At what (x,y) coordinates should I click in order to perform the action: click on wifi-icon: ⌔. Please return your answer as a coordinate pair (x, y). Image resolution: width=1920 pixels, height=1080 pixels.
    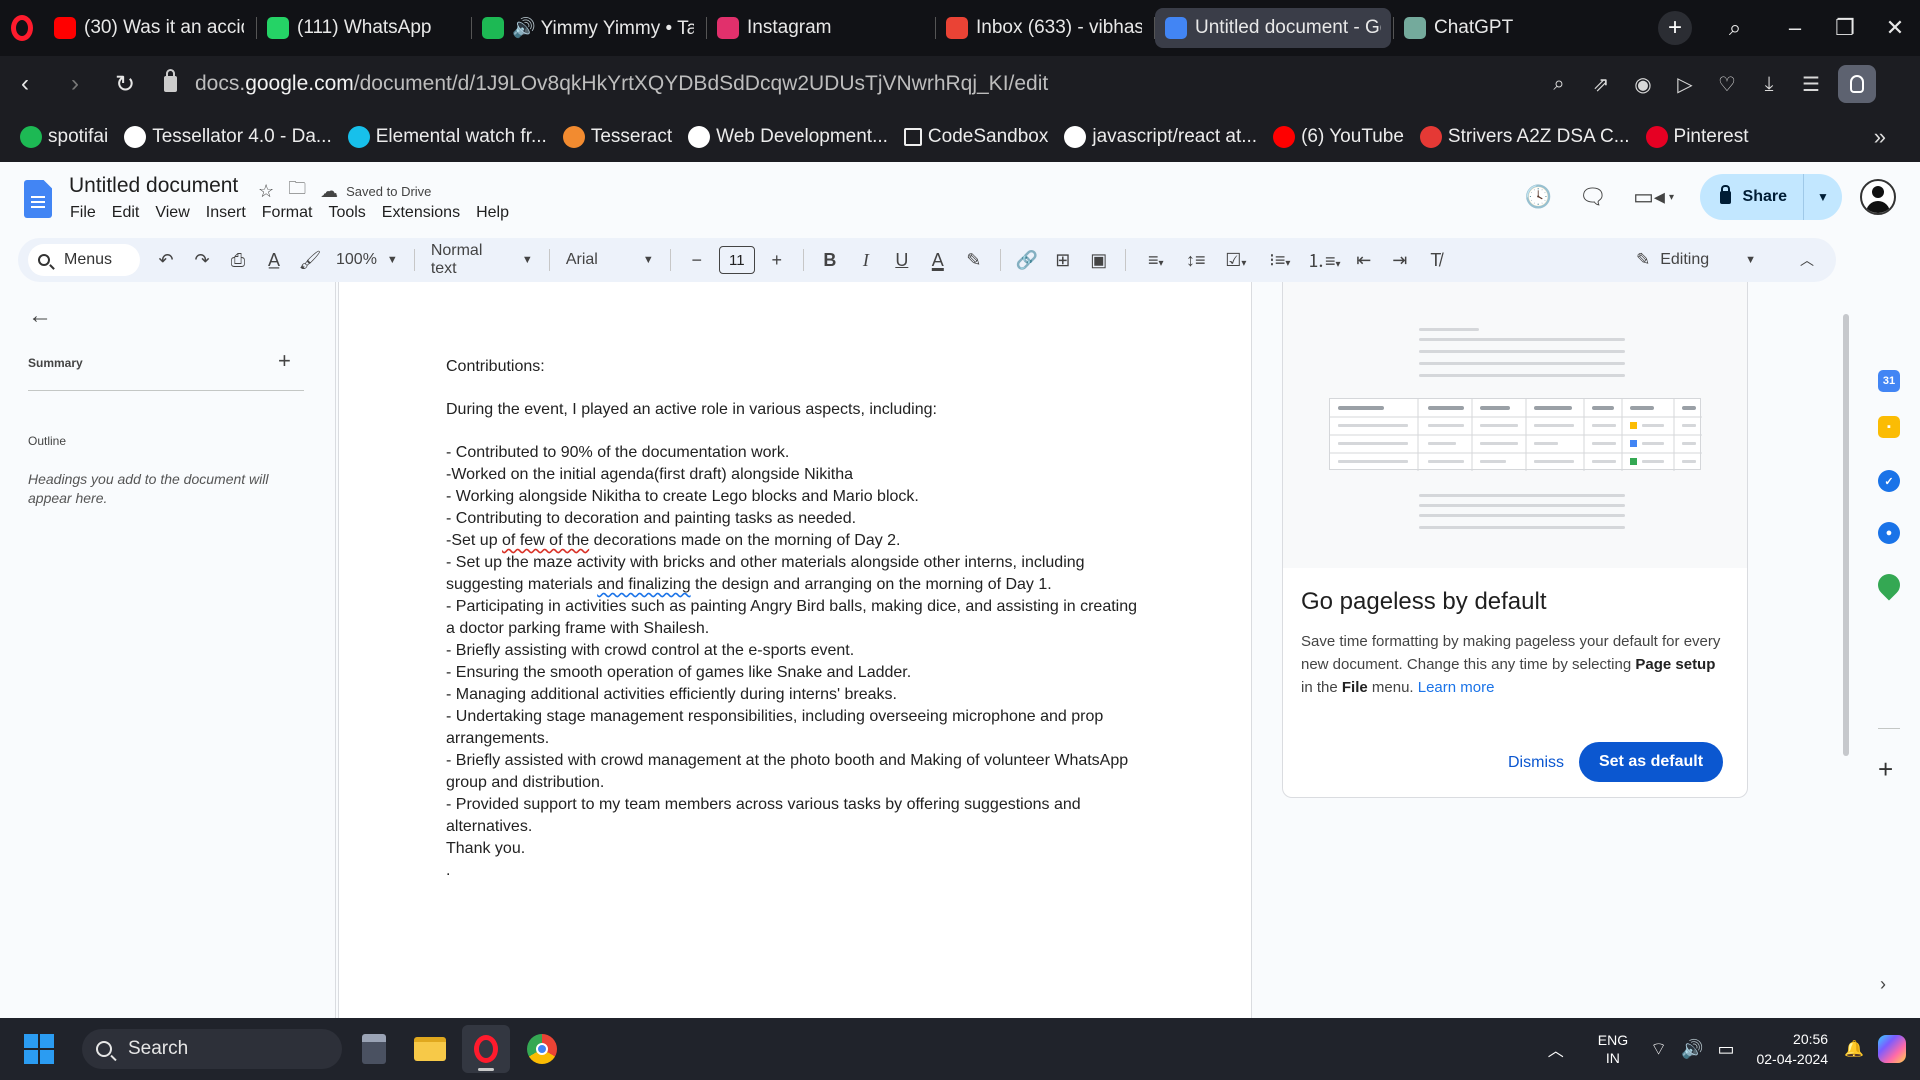
    Looking at the image, I should click on (1658, 1049).